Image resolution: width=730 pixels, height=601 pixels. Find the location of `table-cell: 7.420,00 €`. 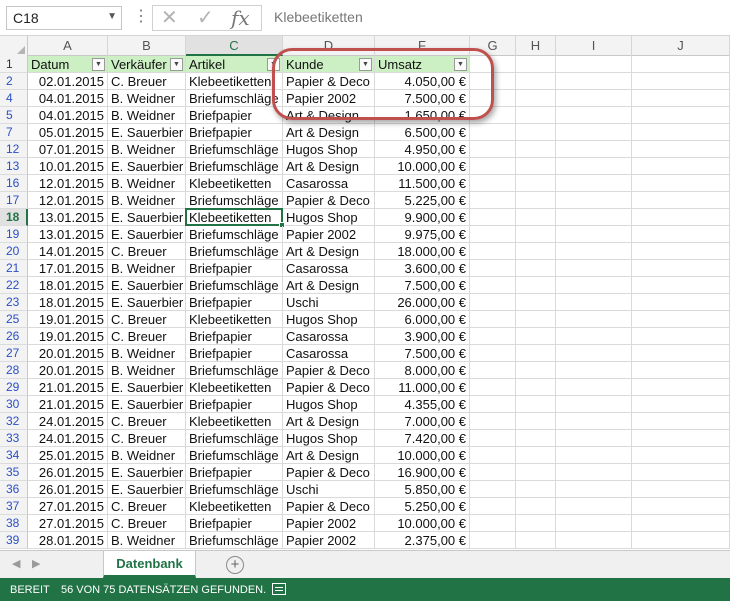

table-cell: 7.420,00 € is located at coordinates (422, 438).